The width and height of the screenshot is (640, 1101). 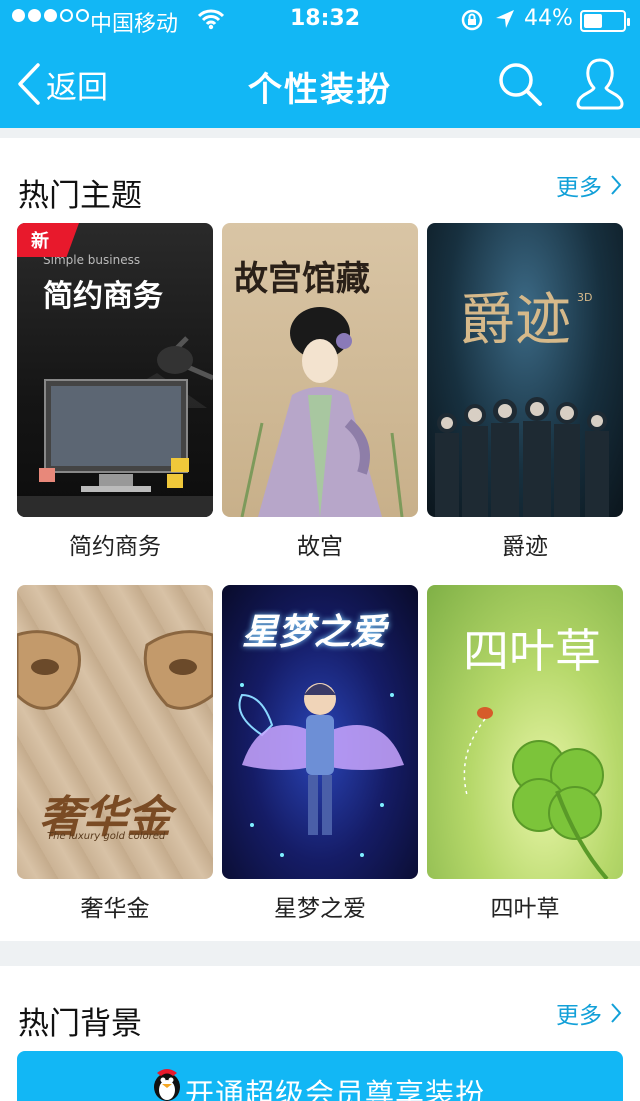 I want to click on location-arrow-icon, so click(x=505, y=19).